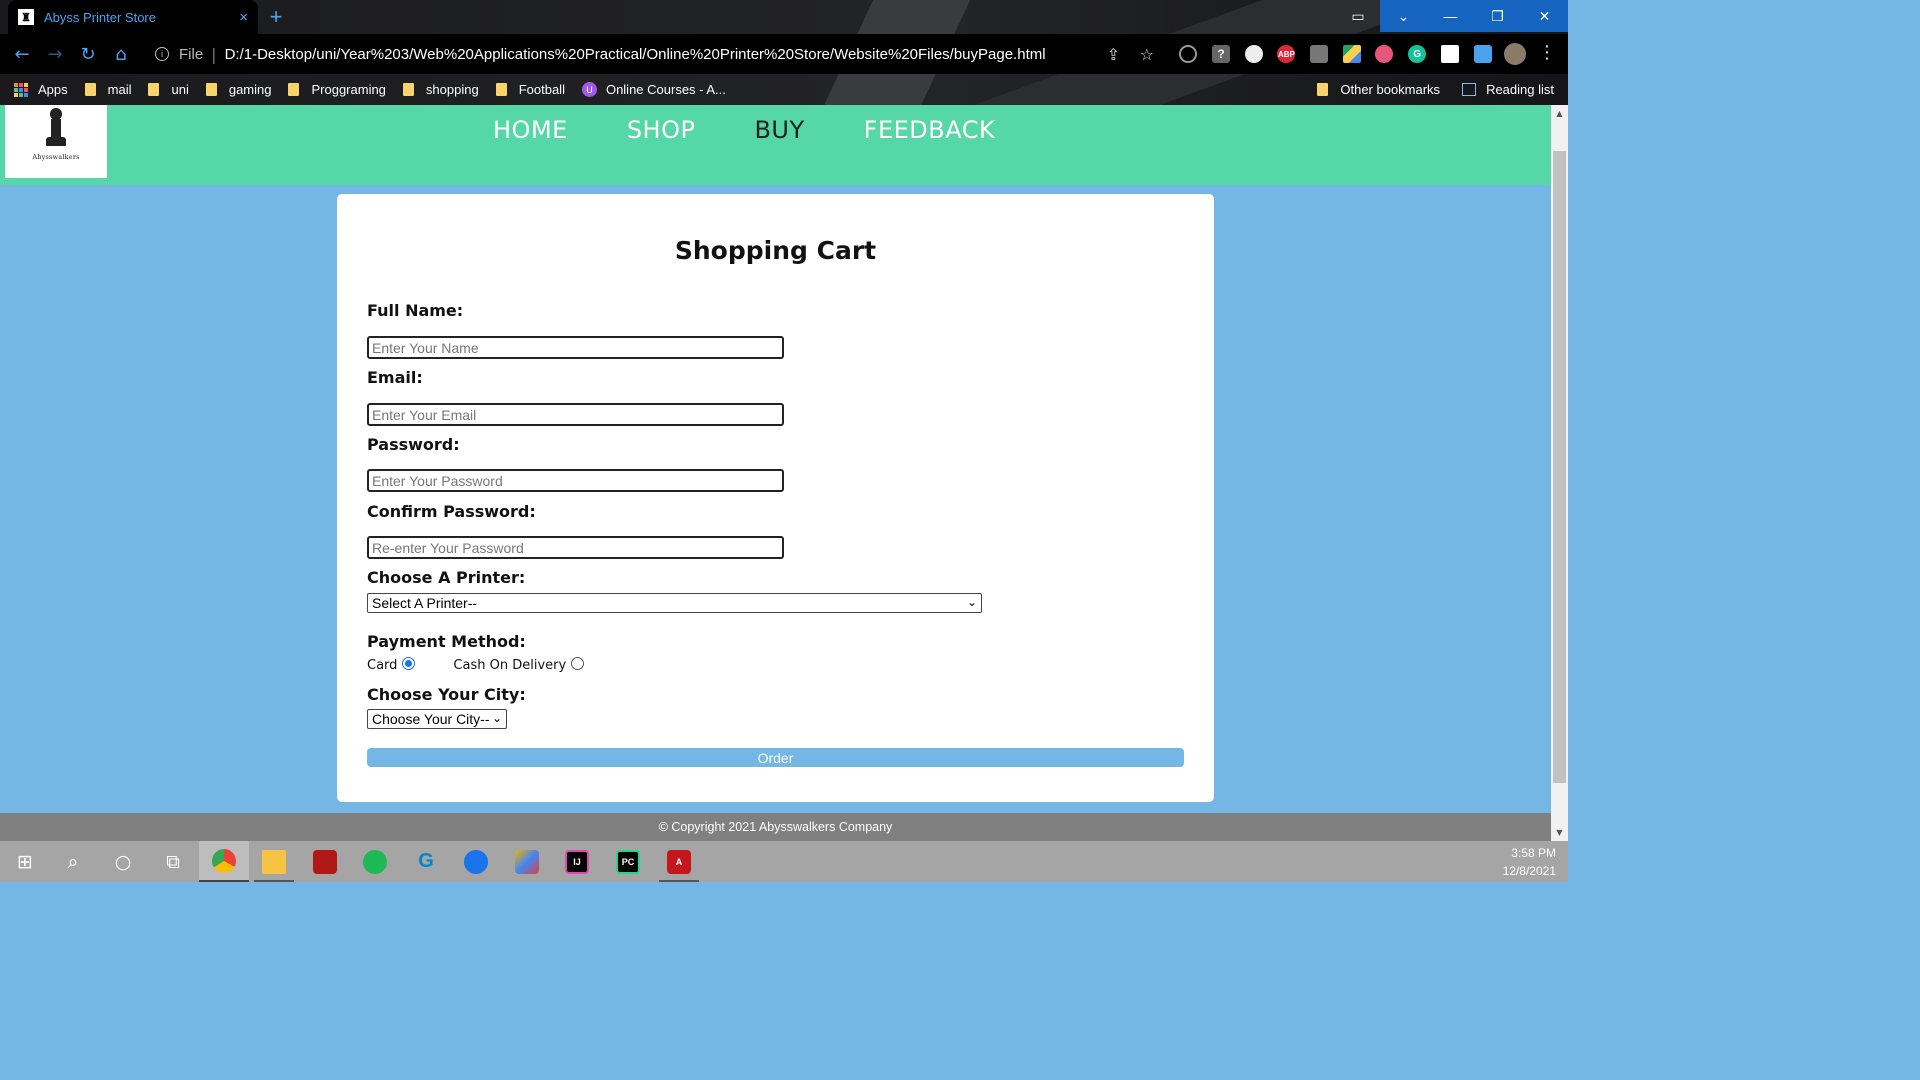 The image size is (1920, 1080). I want to click on bookmark-folder-gaming: gaming, so click(238, 89).